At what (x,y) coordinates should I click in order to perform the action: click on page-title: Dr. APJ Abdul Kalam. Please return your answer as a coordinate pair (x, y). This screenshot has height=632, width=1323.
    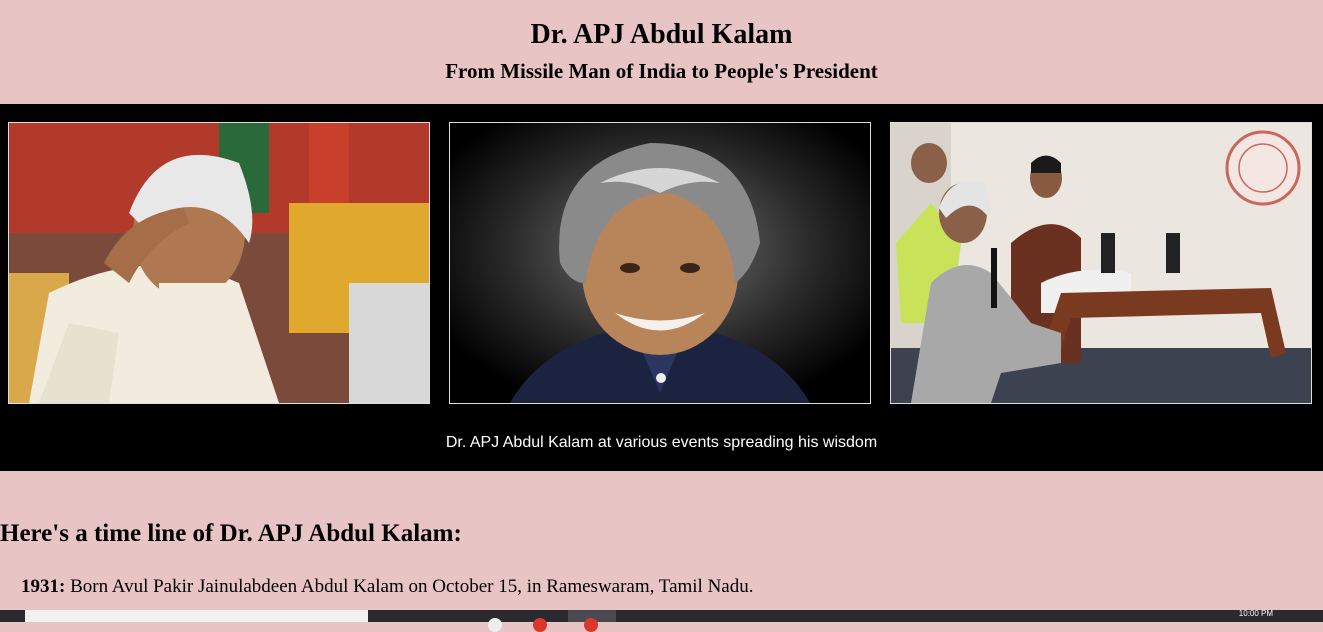
    Looking at the image, I should click on (661, 34).